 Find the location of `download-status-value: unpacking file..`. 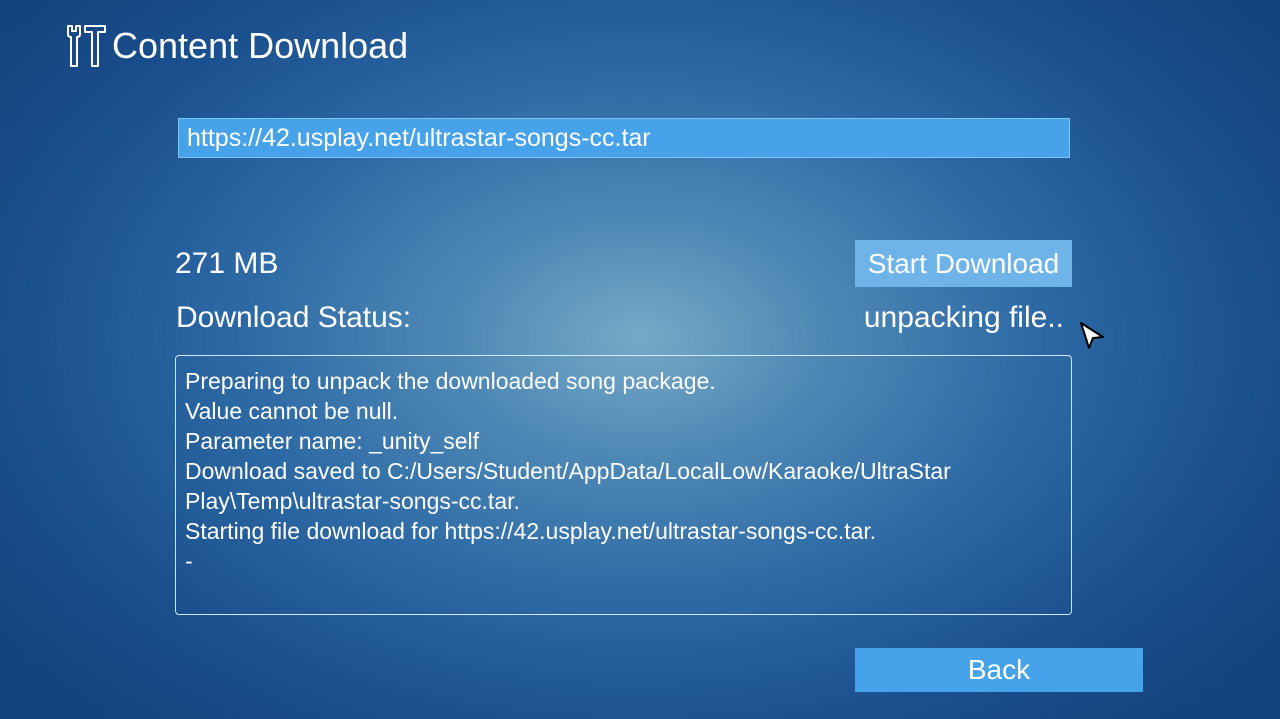

download-status-value: unpacking file.. is located at coordinates (963, 317).